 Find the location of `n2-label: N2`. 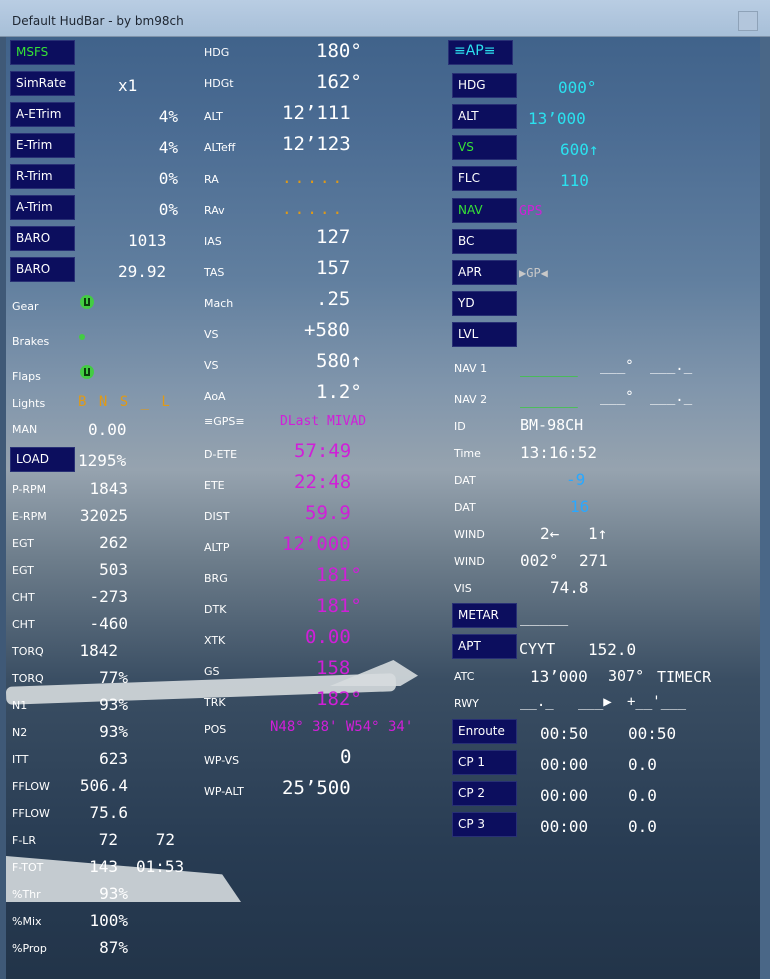

n2-label: N2 is located at coordinates (20, 732).